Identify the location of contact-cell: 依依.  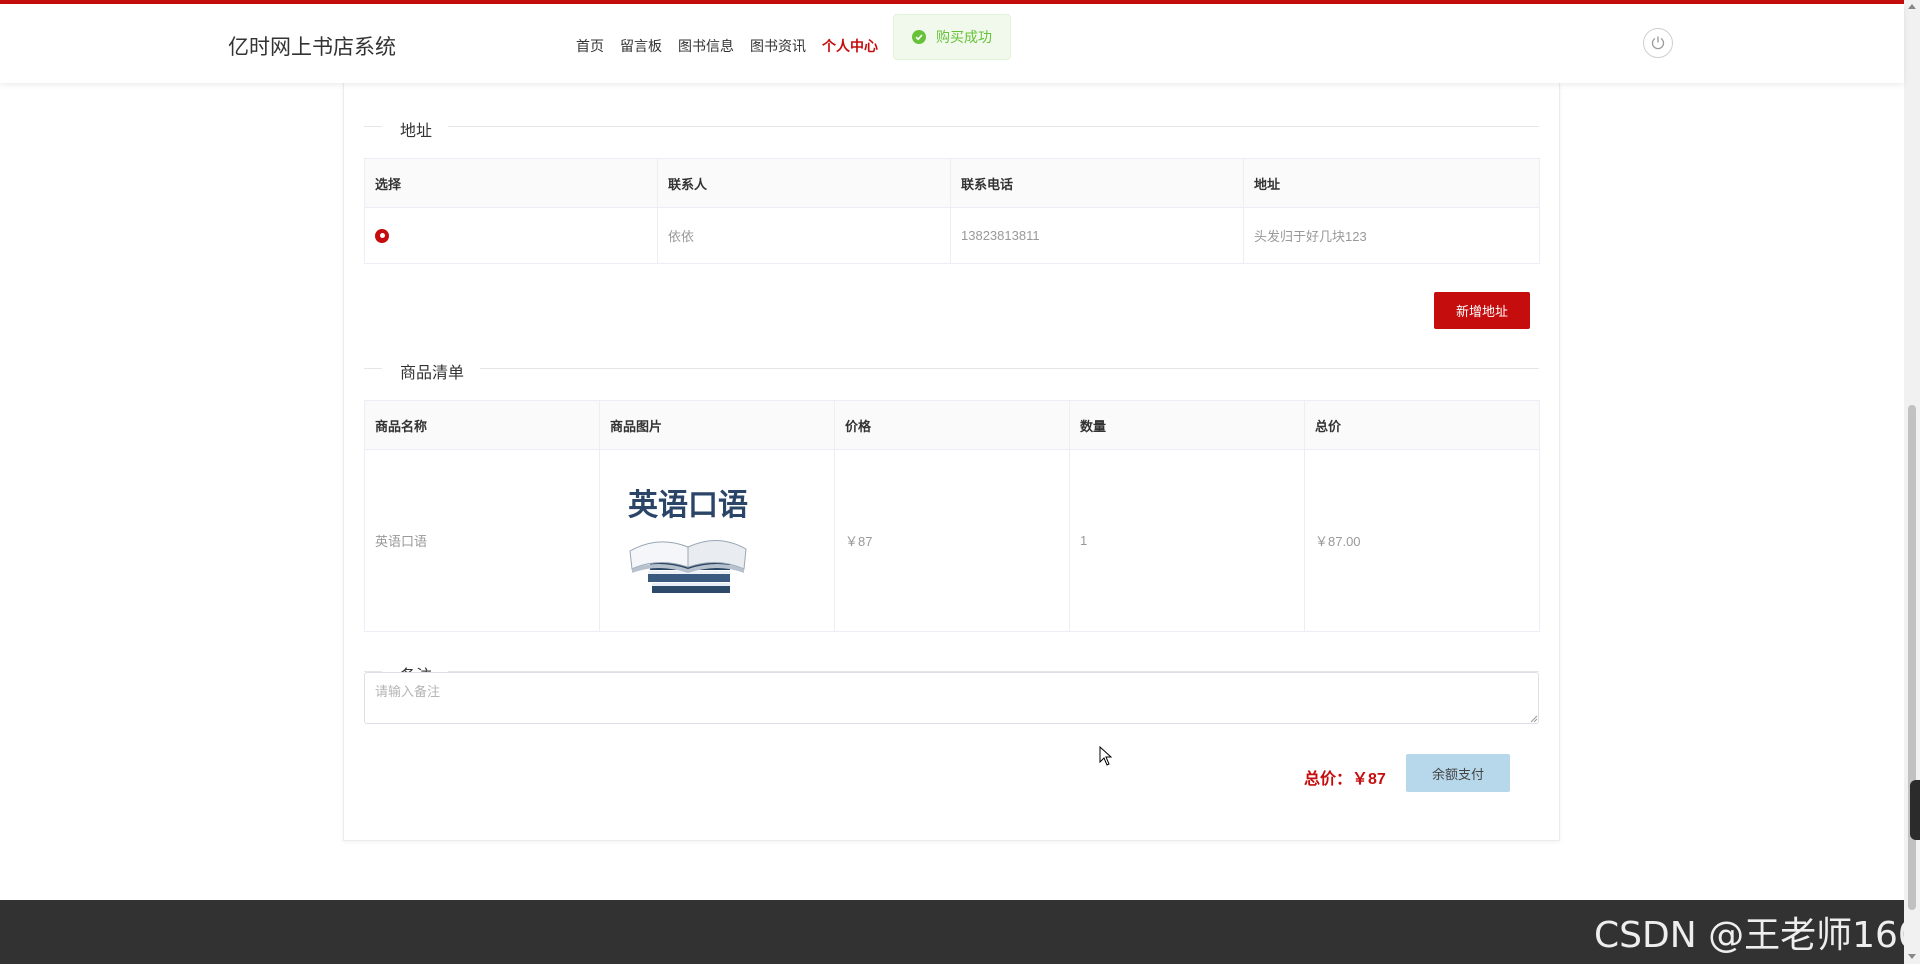
(804, 235).